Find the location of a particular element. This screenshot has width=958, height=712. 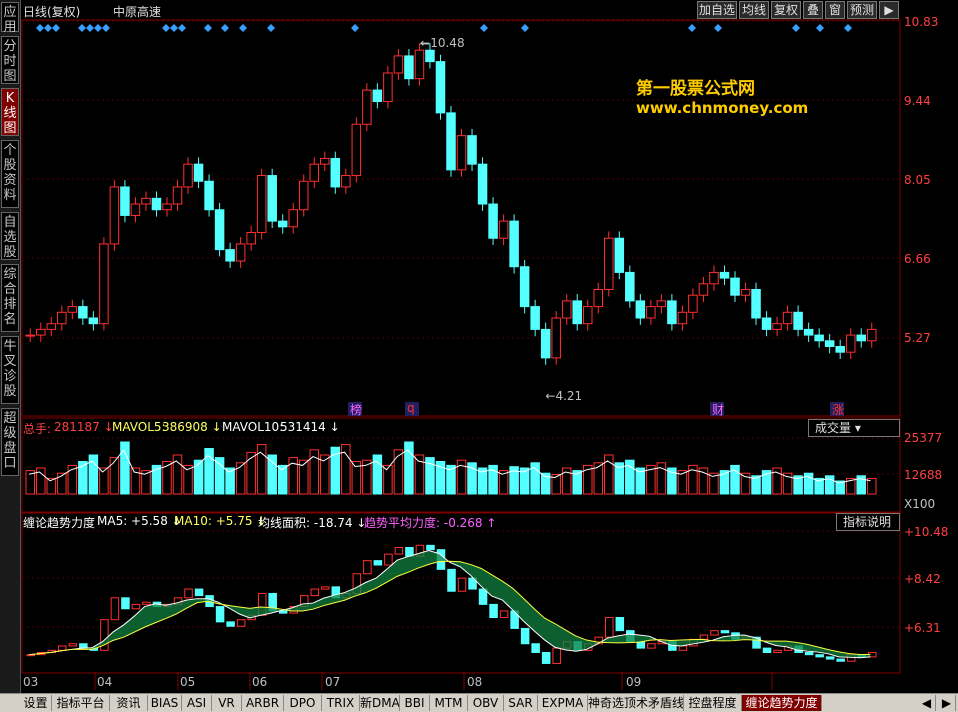

tab-indicator-10: BBI is located at coordinates (415, 703).